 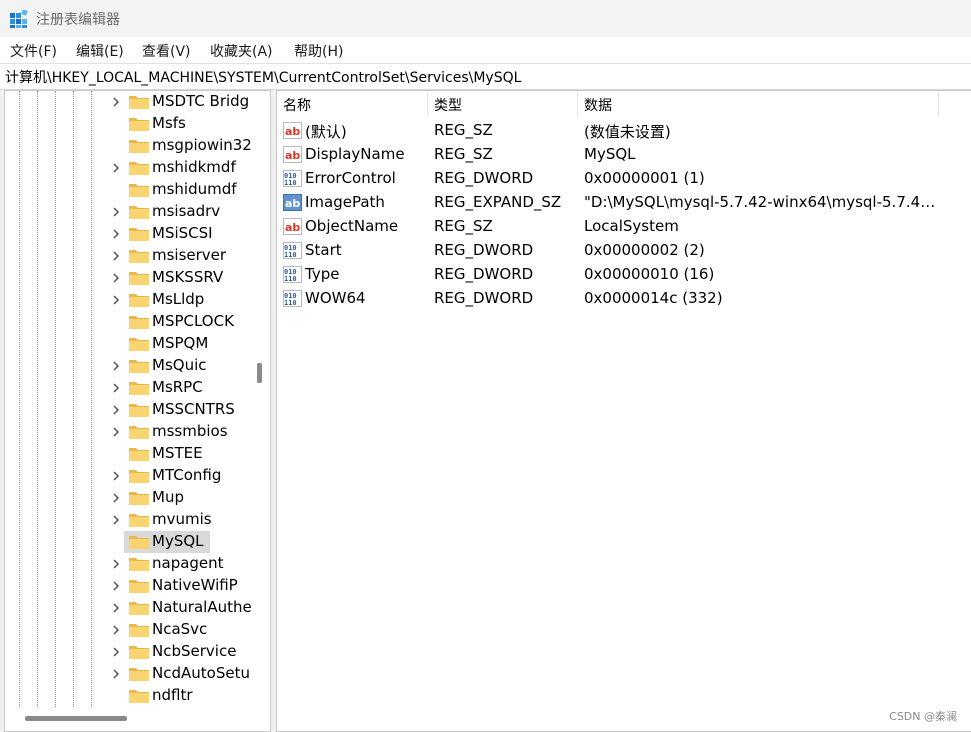 I want to click on tree-item-label: MSSCNTRS, so click(x=193, y=409).